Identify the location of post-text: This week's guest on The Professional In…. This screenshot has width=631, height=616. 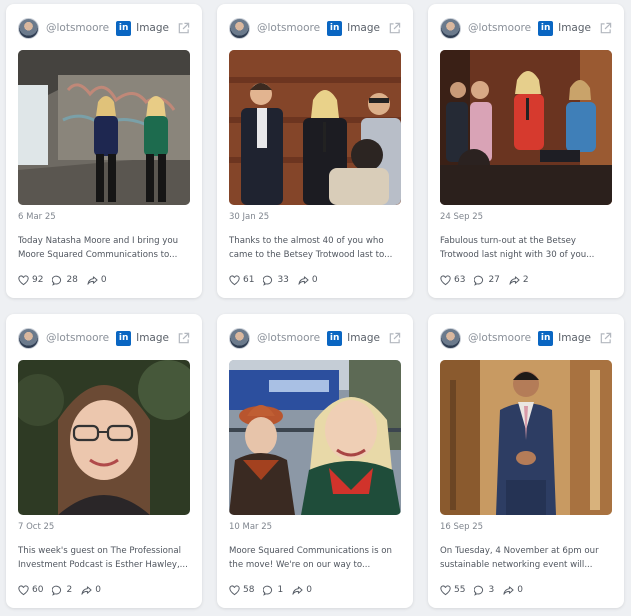
(103, 558).